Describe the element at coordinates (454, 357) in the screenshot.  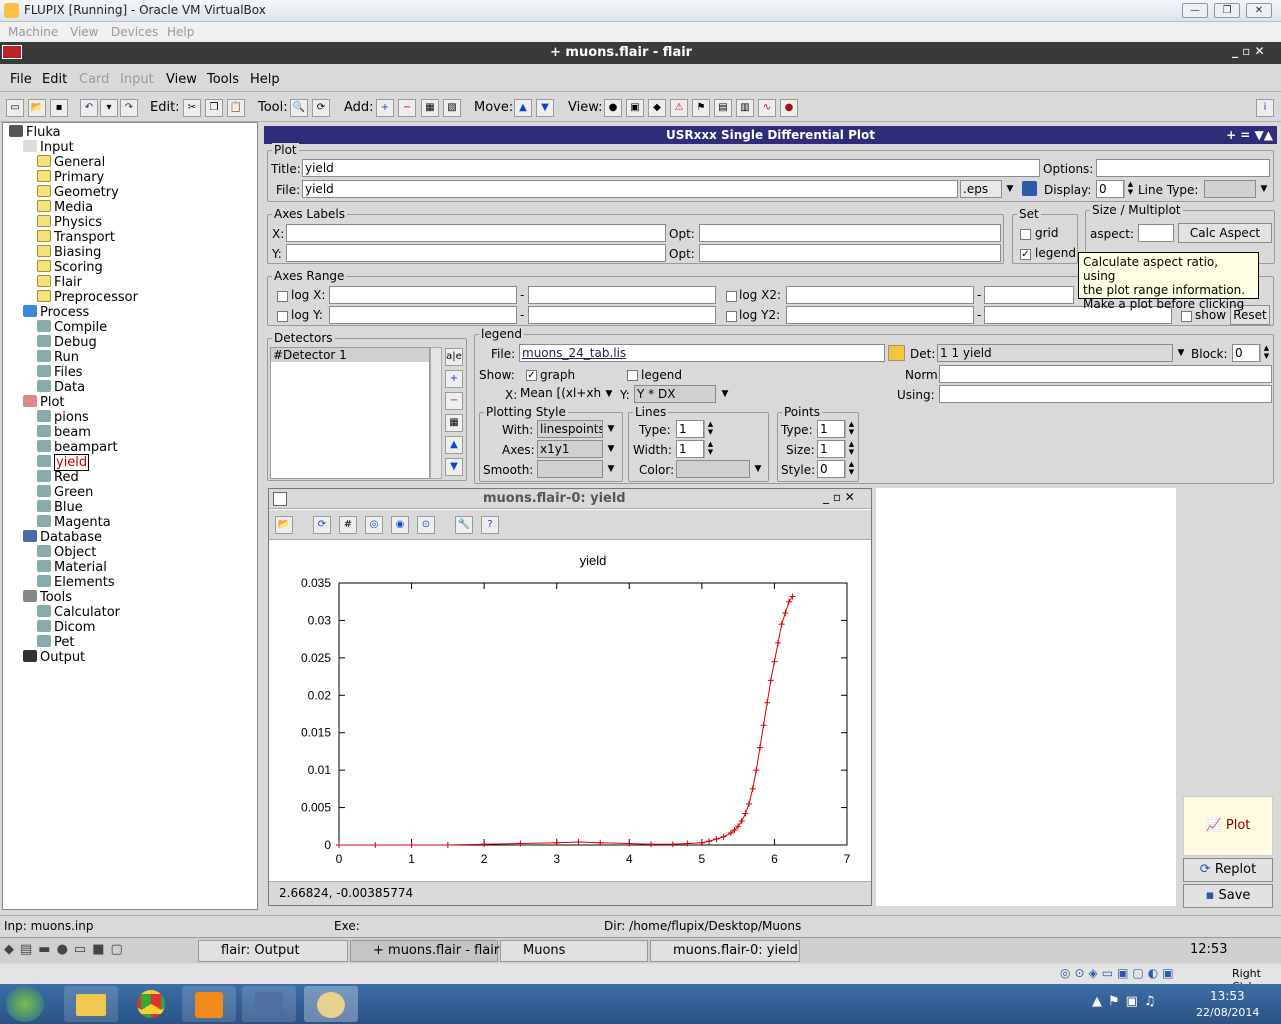
I see `alpha-icon: a|e` at that location.